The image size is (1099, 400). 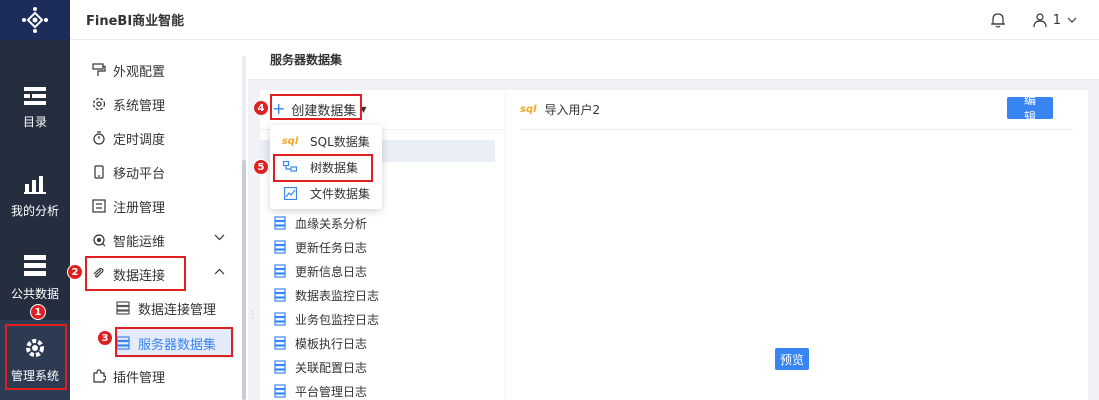 I want to click on app-logo, so click(x=35, y=20).